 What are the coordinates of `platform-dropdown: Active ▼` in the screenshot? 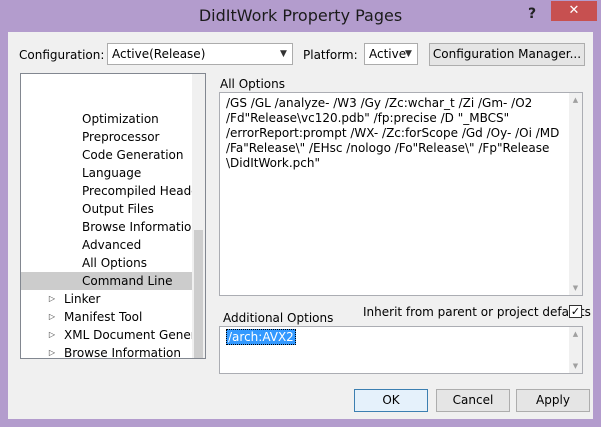 It's located at (391, 54).